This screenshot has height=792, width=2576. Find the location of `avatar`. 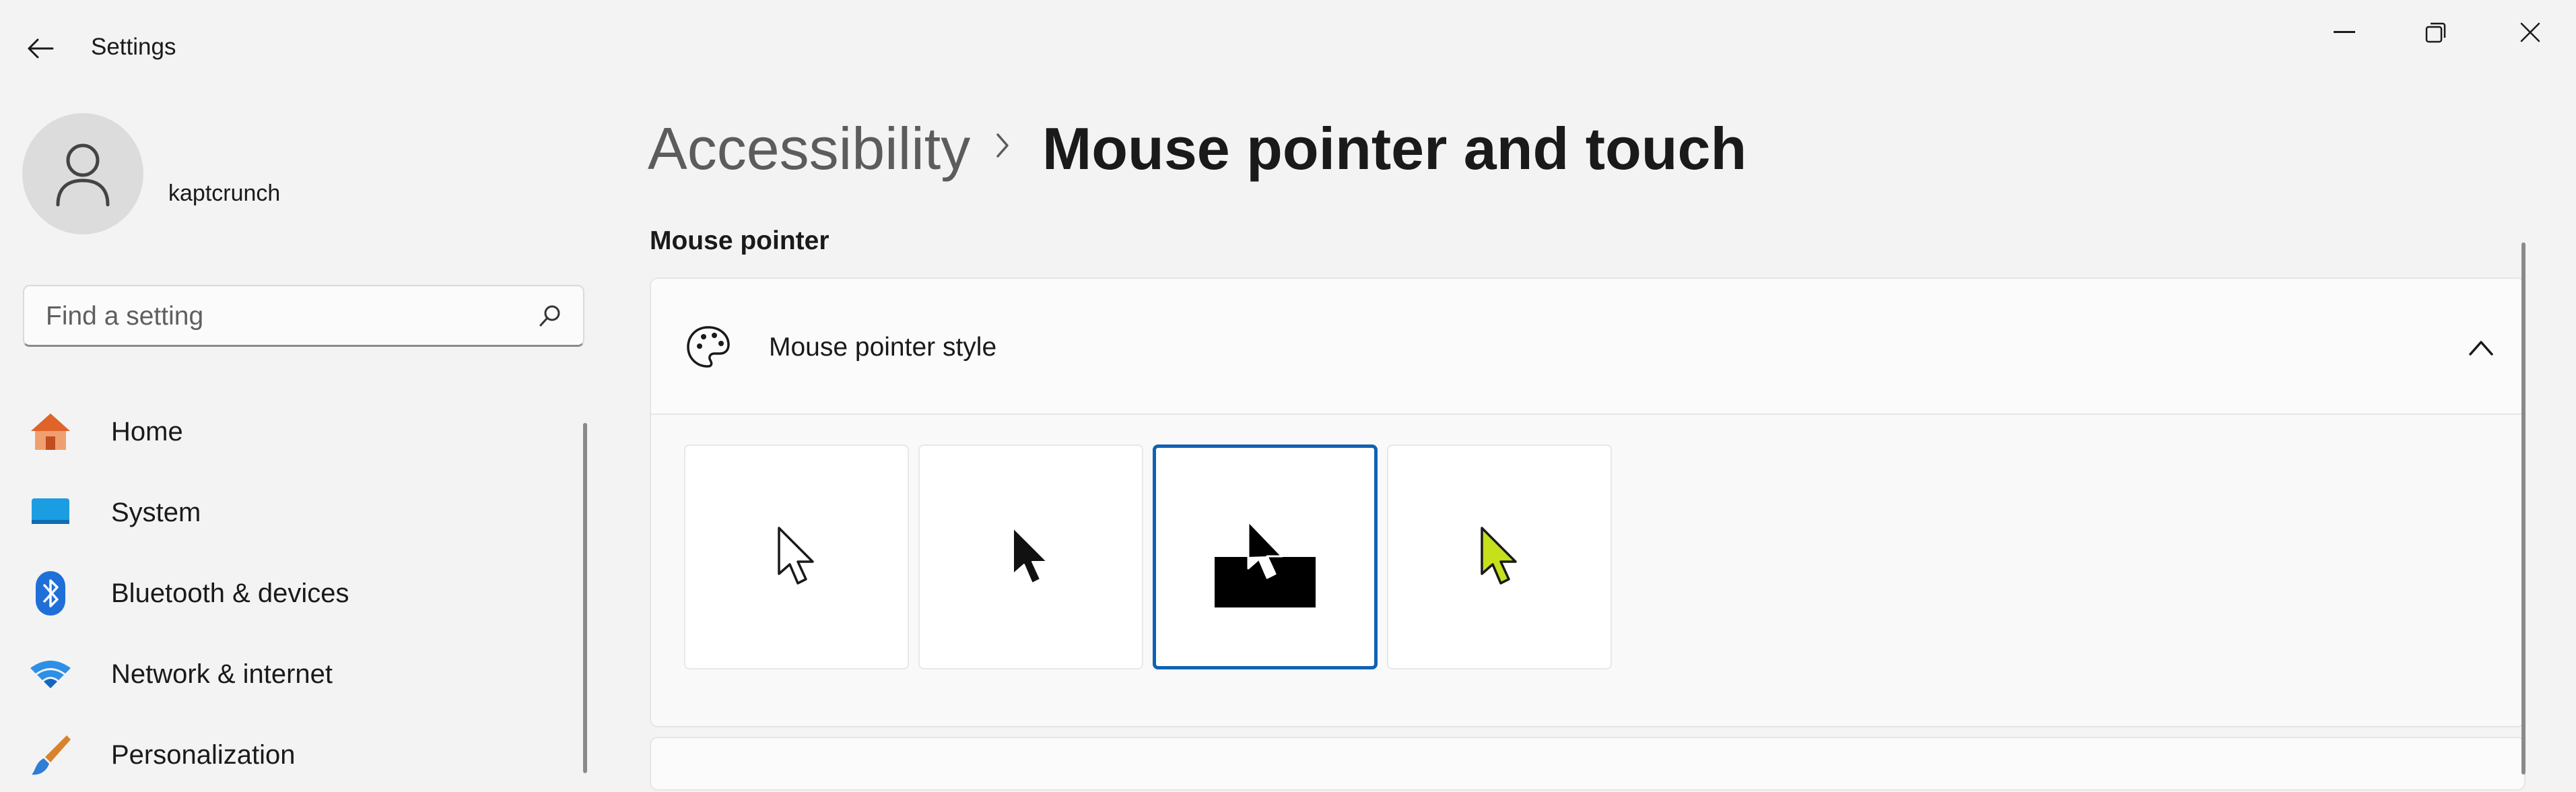

avatar is located at coordinates (82, 173).